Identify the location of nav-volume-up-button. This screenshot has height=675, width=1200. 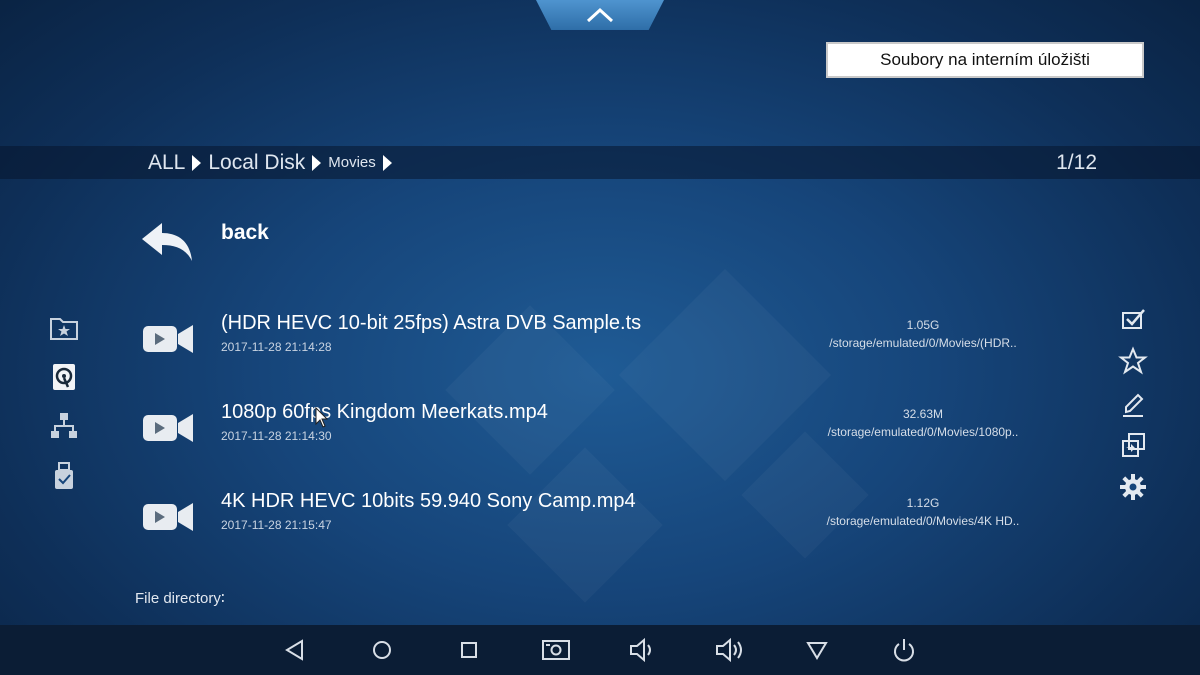
(730, 650).